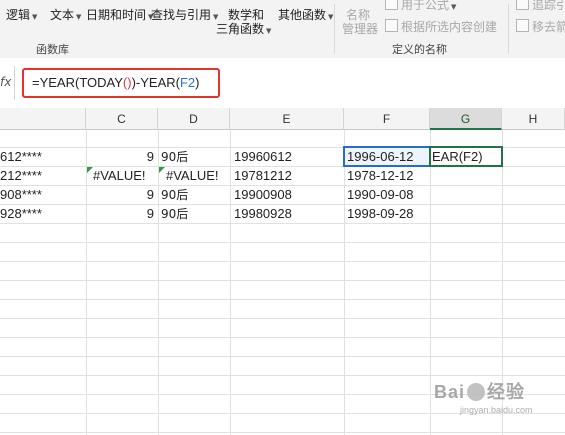 Image resolution: width=565 pixels, height=435 pixels. What do you see at coordinates (5, 82) in the screenshot?
I see `insert-function-icon: fx` at bounding box center [5, 82].